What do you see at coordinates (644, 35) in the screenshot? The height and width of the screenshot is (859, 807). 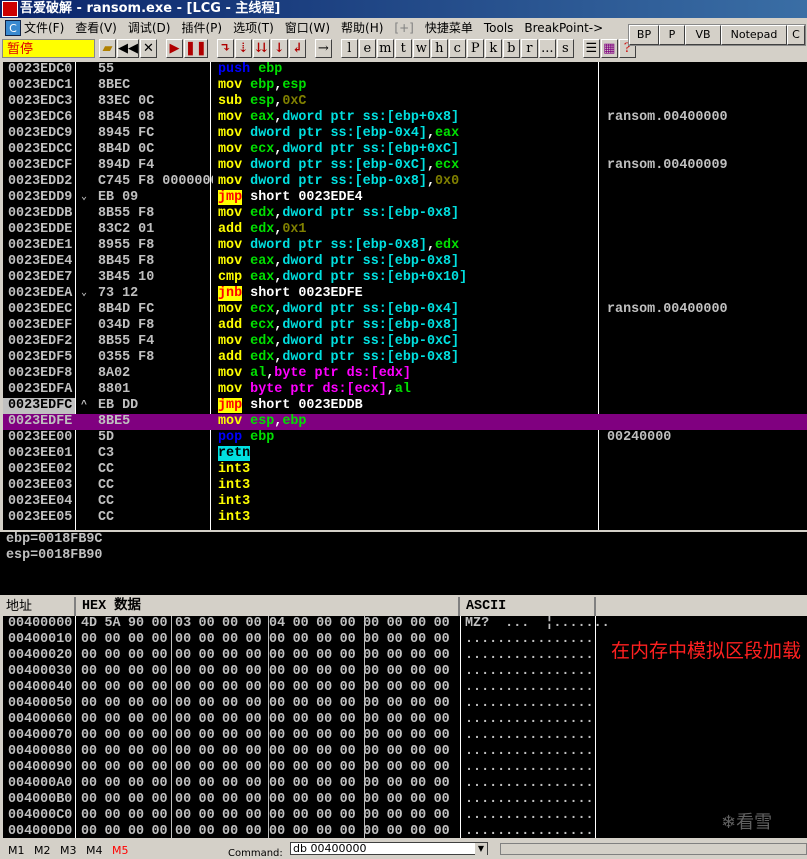 I see `quick-launch-button: BP` at bounding box center [644, 35].